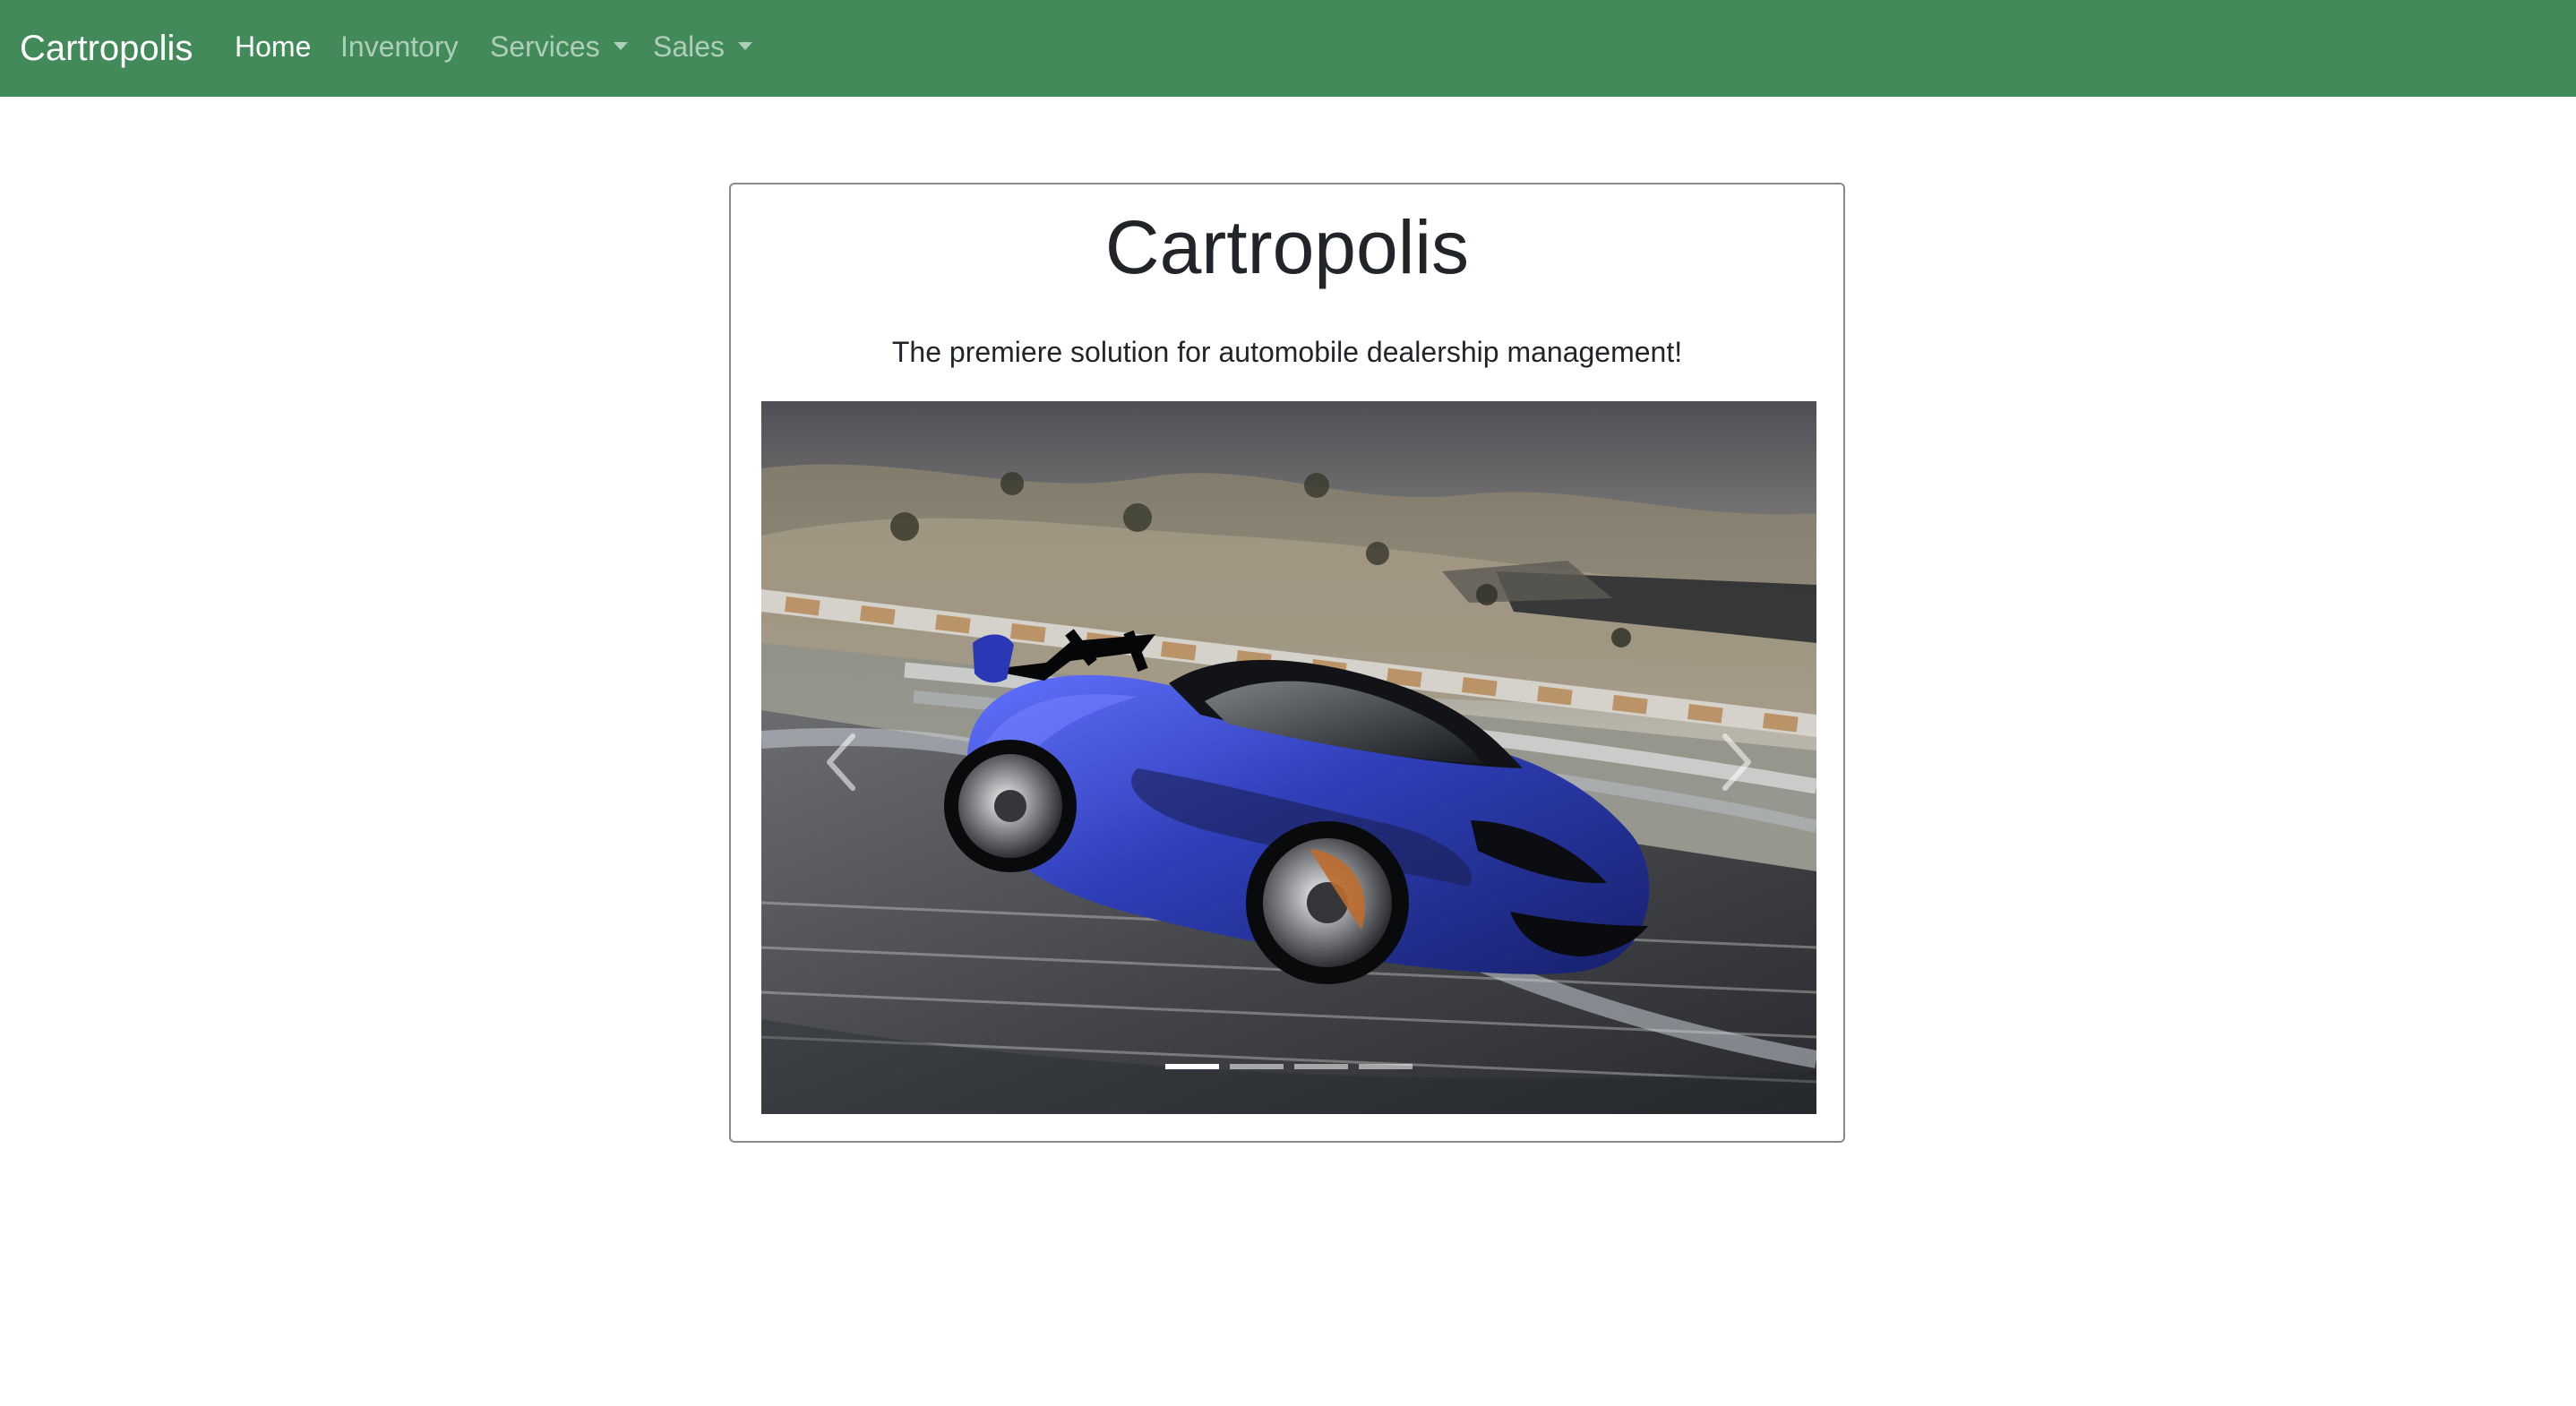 The width and height of the screenshot is (2576, 1406). I want to click on nav-home-label: Home, so click(273, 46).